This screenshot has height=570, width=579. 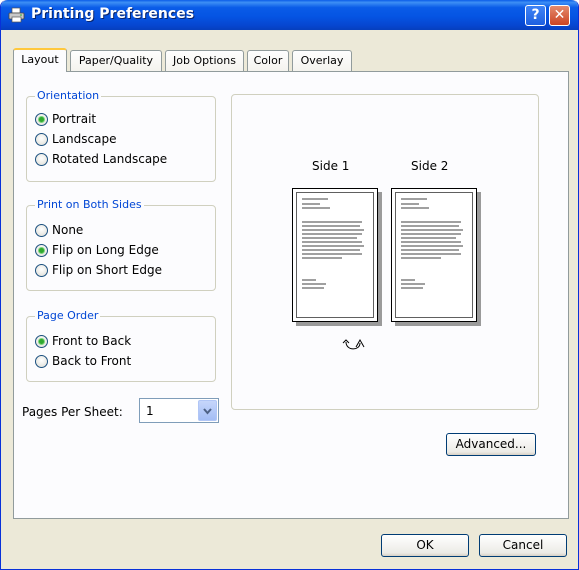 I want to click on tab-overlay: Overlay, so click(x=322, y=60).